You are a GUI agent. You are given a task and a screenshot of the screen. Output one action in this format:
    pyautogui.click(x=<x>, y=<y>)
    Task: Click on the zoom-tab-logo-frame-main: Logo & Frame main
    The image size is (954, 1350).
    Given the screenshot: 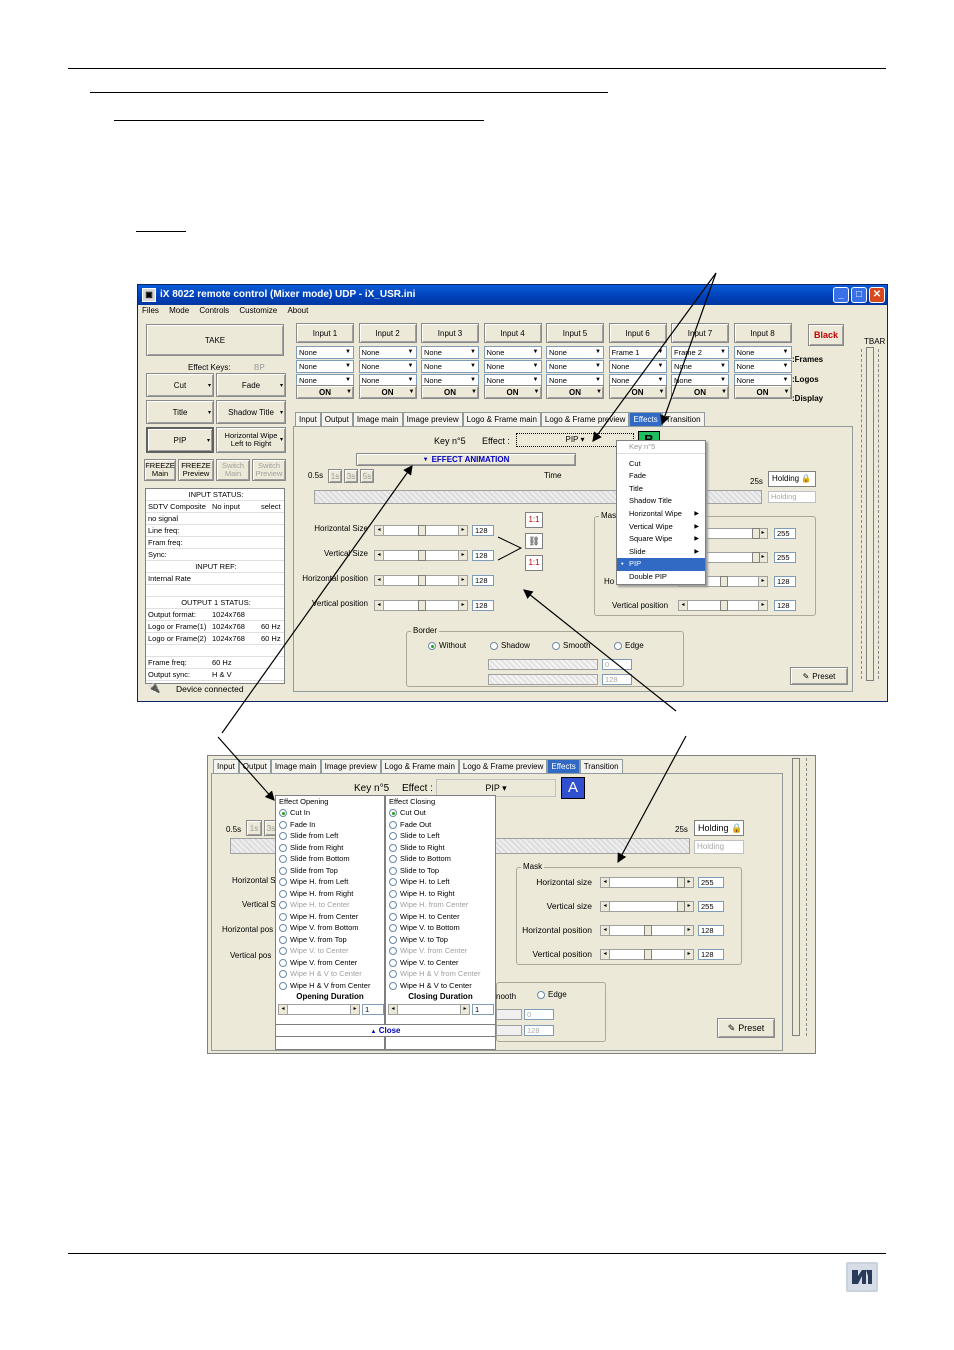 What is the action you would take?
    pyautogui.click(x=419, y=766)
    